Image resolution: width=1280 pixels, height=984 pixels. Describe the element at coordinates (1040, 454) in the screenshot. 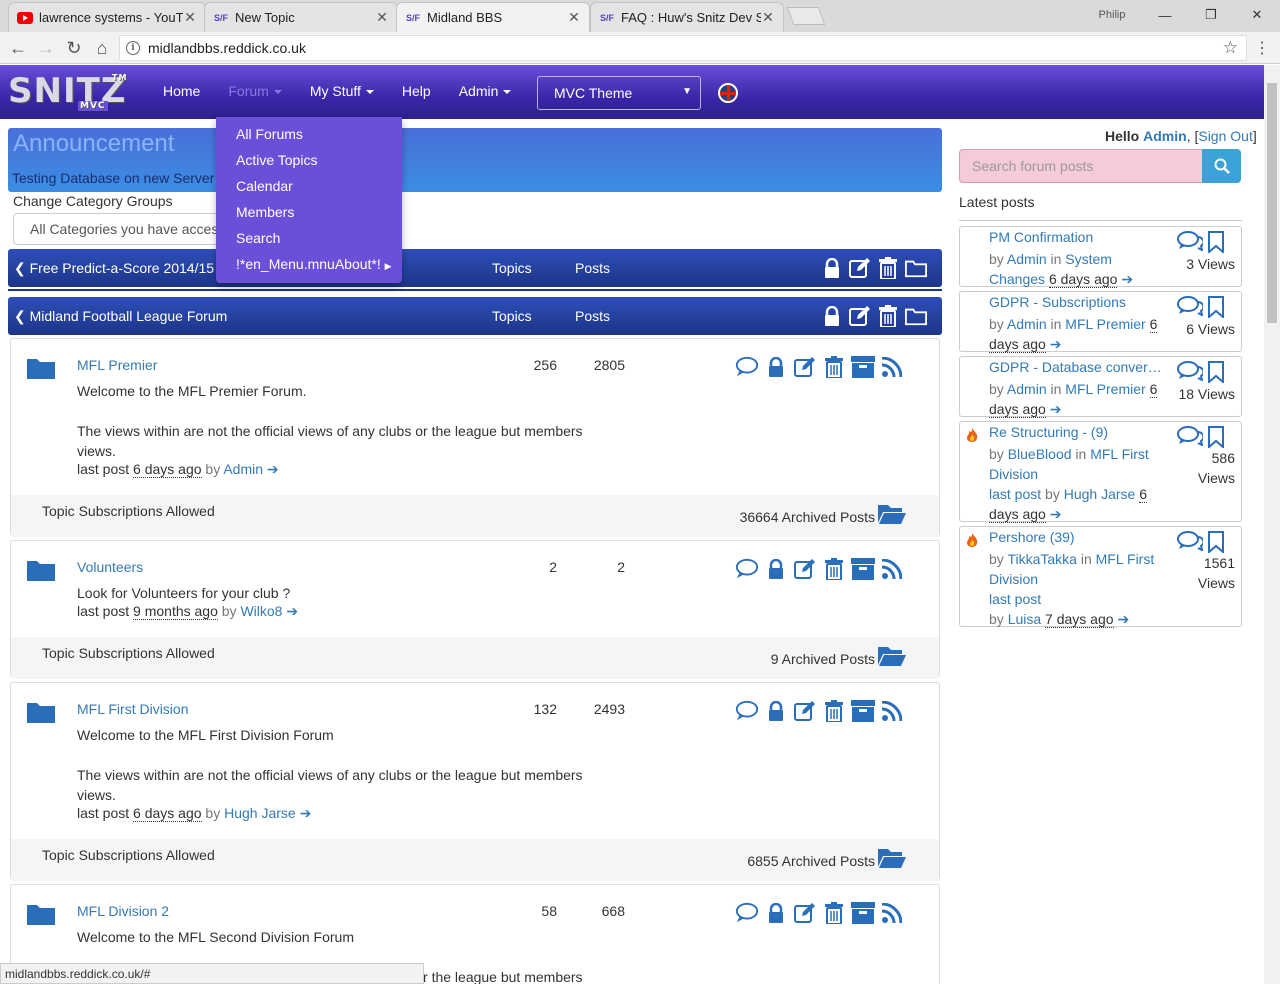

I see `post-author: BlueBlood` at that location.